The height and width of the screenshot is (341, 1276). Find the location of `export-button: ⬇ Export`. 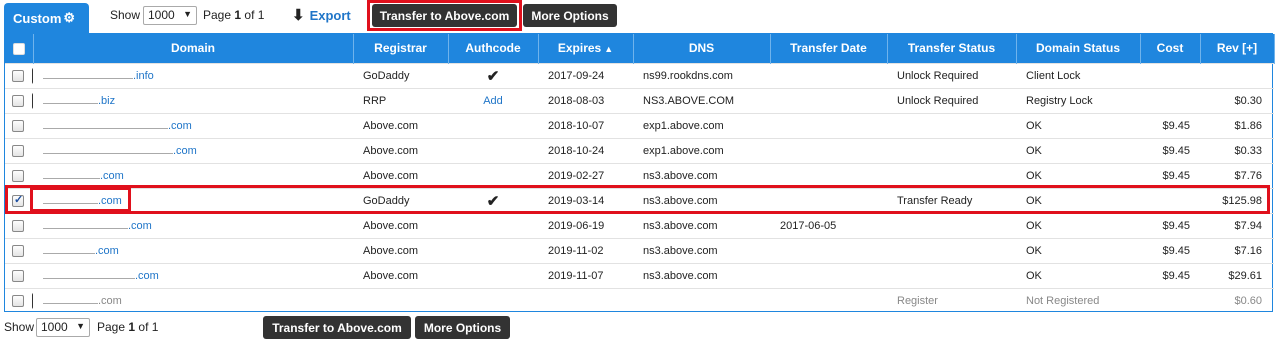

export-button: ⬇ Export is located at coordinates (321, 15).